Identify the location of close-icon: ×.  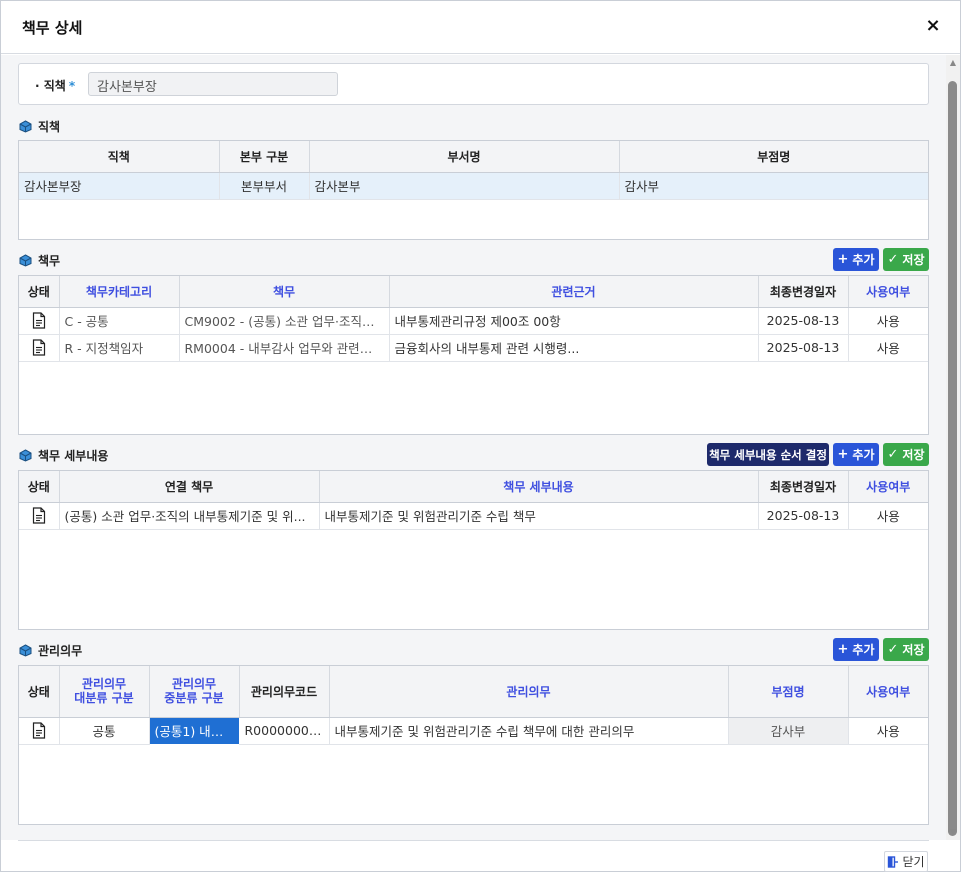
(933, 26).